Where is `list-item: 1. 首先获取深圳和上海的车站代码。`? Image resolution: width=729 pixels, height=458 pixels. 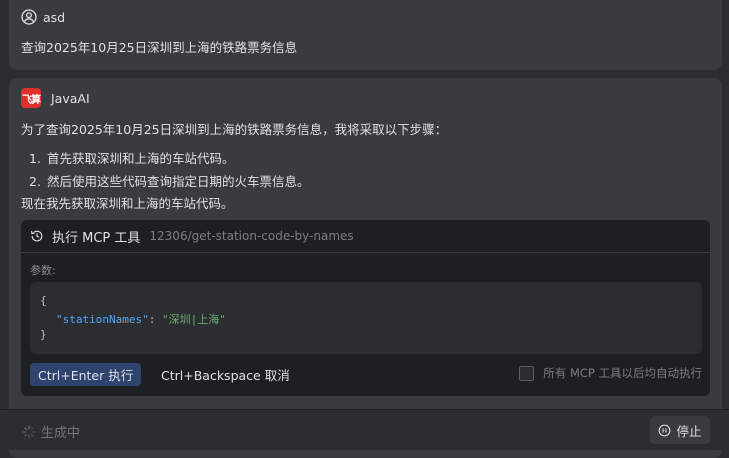 list-item: 1. 首先获取深圳和上海的车站代码。 is located at coordinates (128, 157).